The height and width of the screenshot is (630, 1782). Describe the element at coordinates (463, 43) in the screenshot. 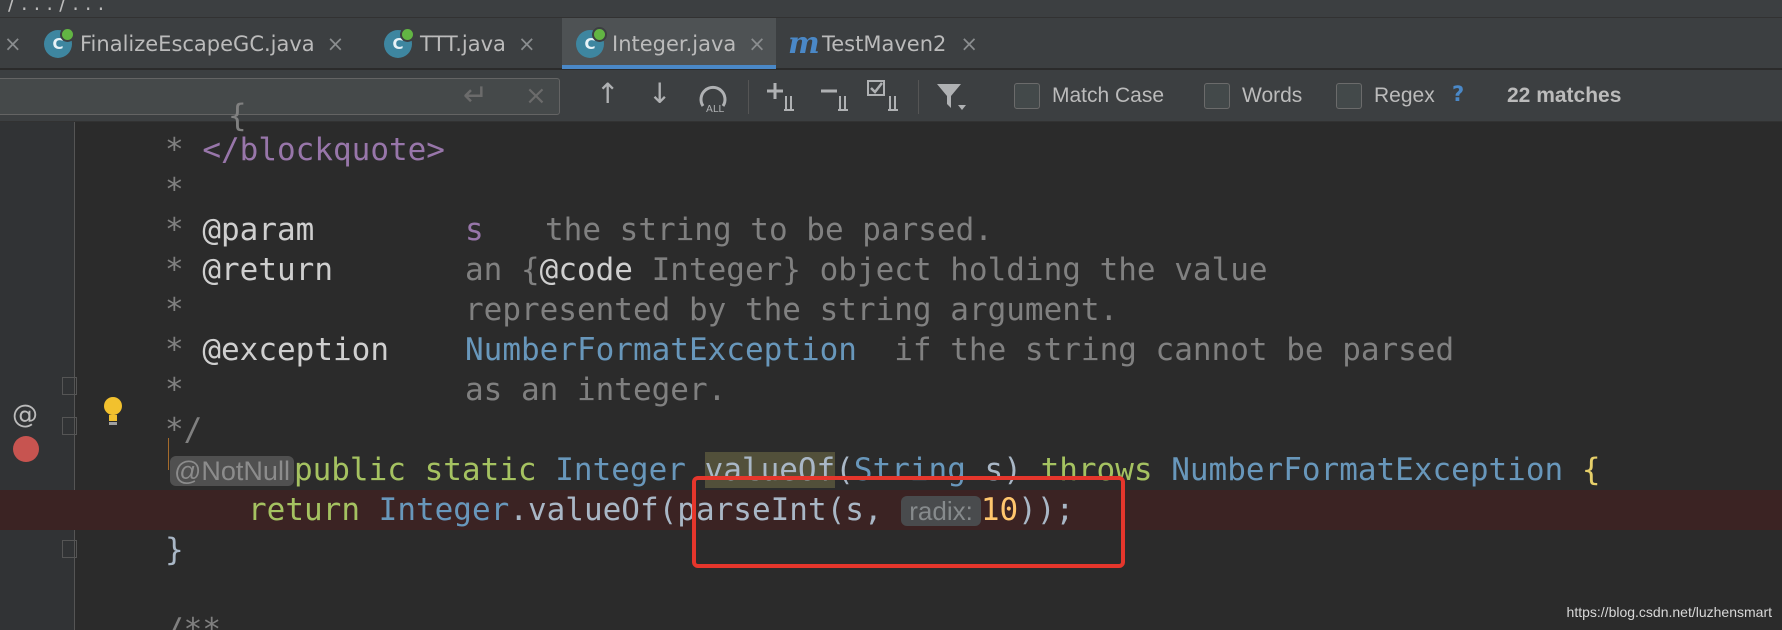

I see `tab-label: TTT.java` at that location.